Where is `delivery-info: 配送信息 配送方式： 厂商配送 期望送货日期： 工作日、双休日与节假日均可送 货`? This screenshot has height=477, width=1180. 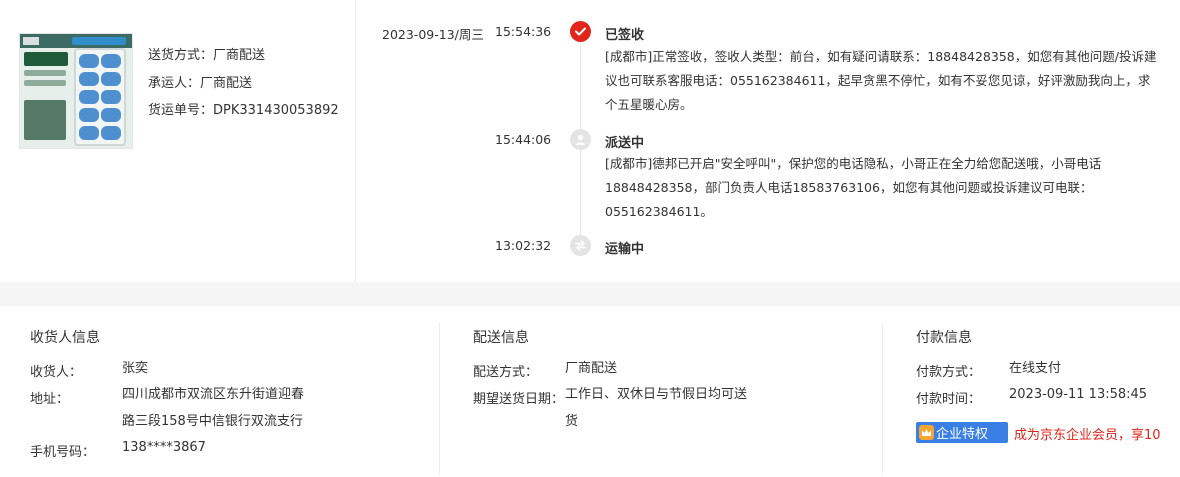 delivery-info: 配送信息 配送方式： 厂商配送 期望送货日期： 工作日、双休日与节假日均可送 货 is located at coordinates (677, 391).